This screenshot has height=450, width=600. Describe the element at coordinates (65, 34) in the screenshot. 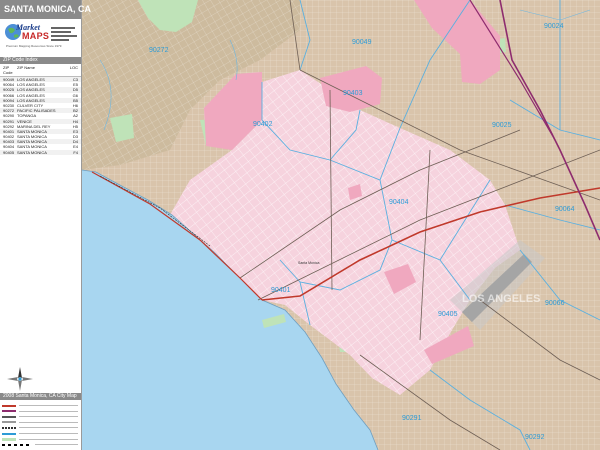

I see `brand-contact-block` at that location.